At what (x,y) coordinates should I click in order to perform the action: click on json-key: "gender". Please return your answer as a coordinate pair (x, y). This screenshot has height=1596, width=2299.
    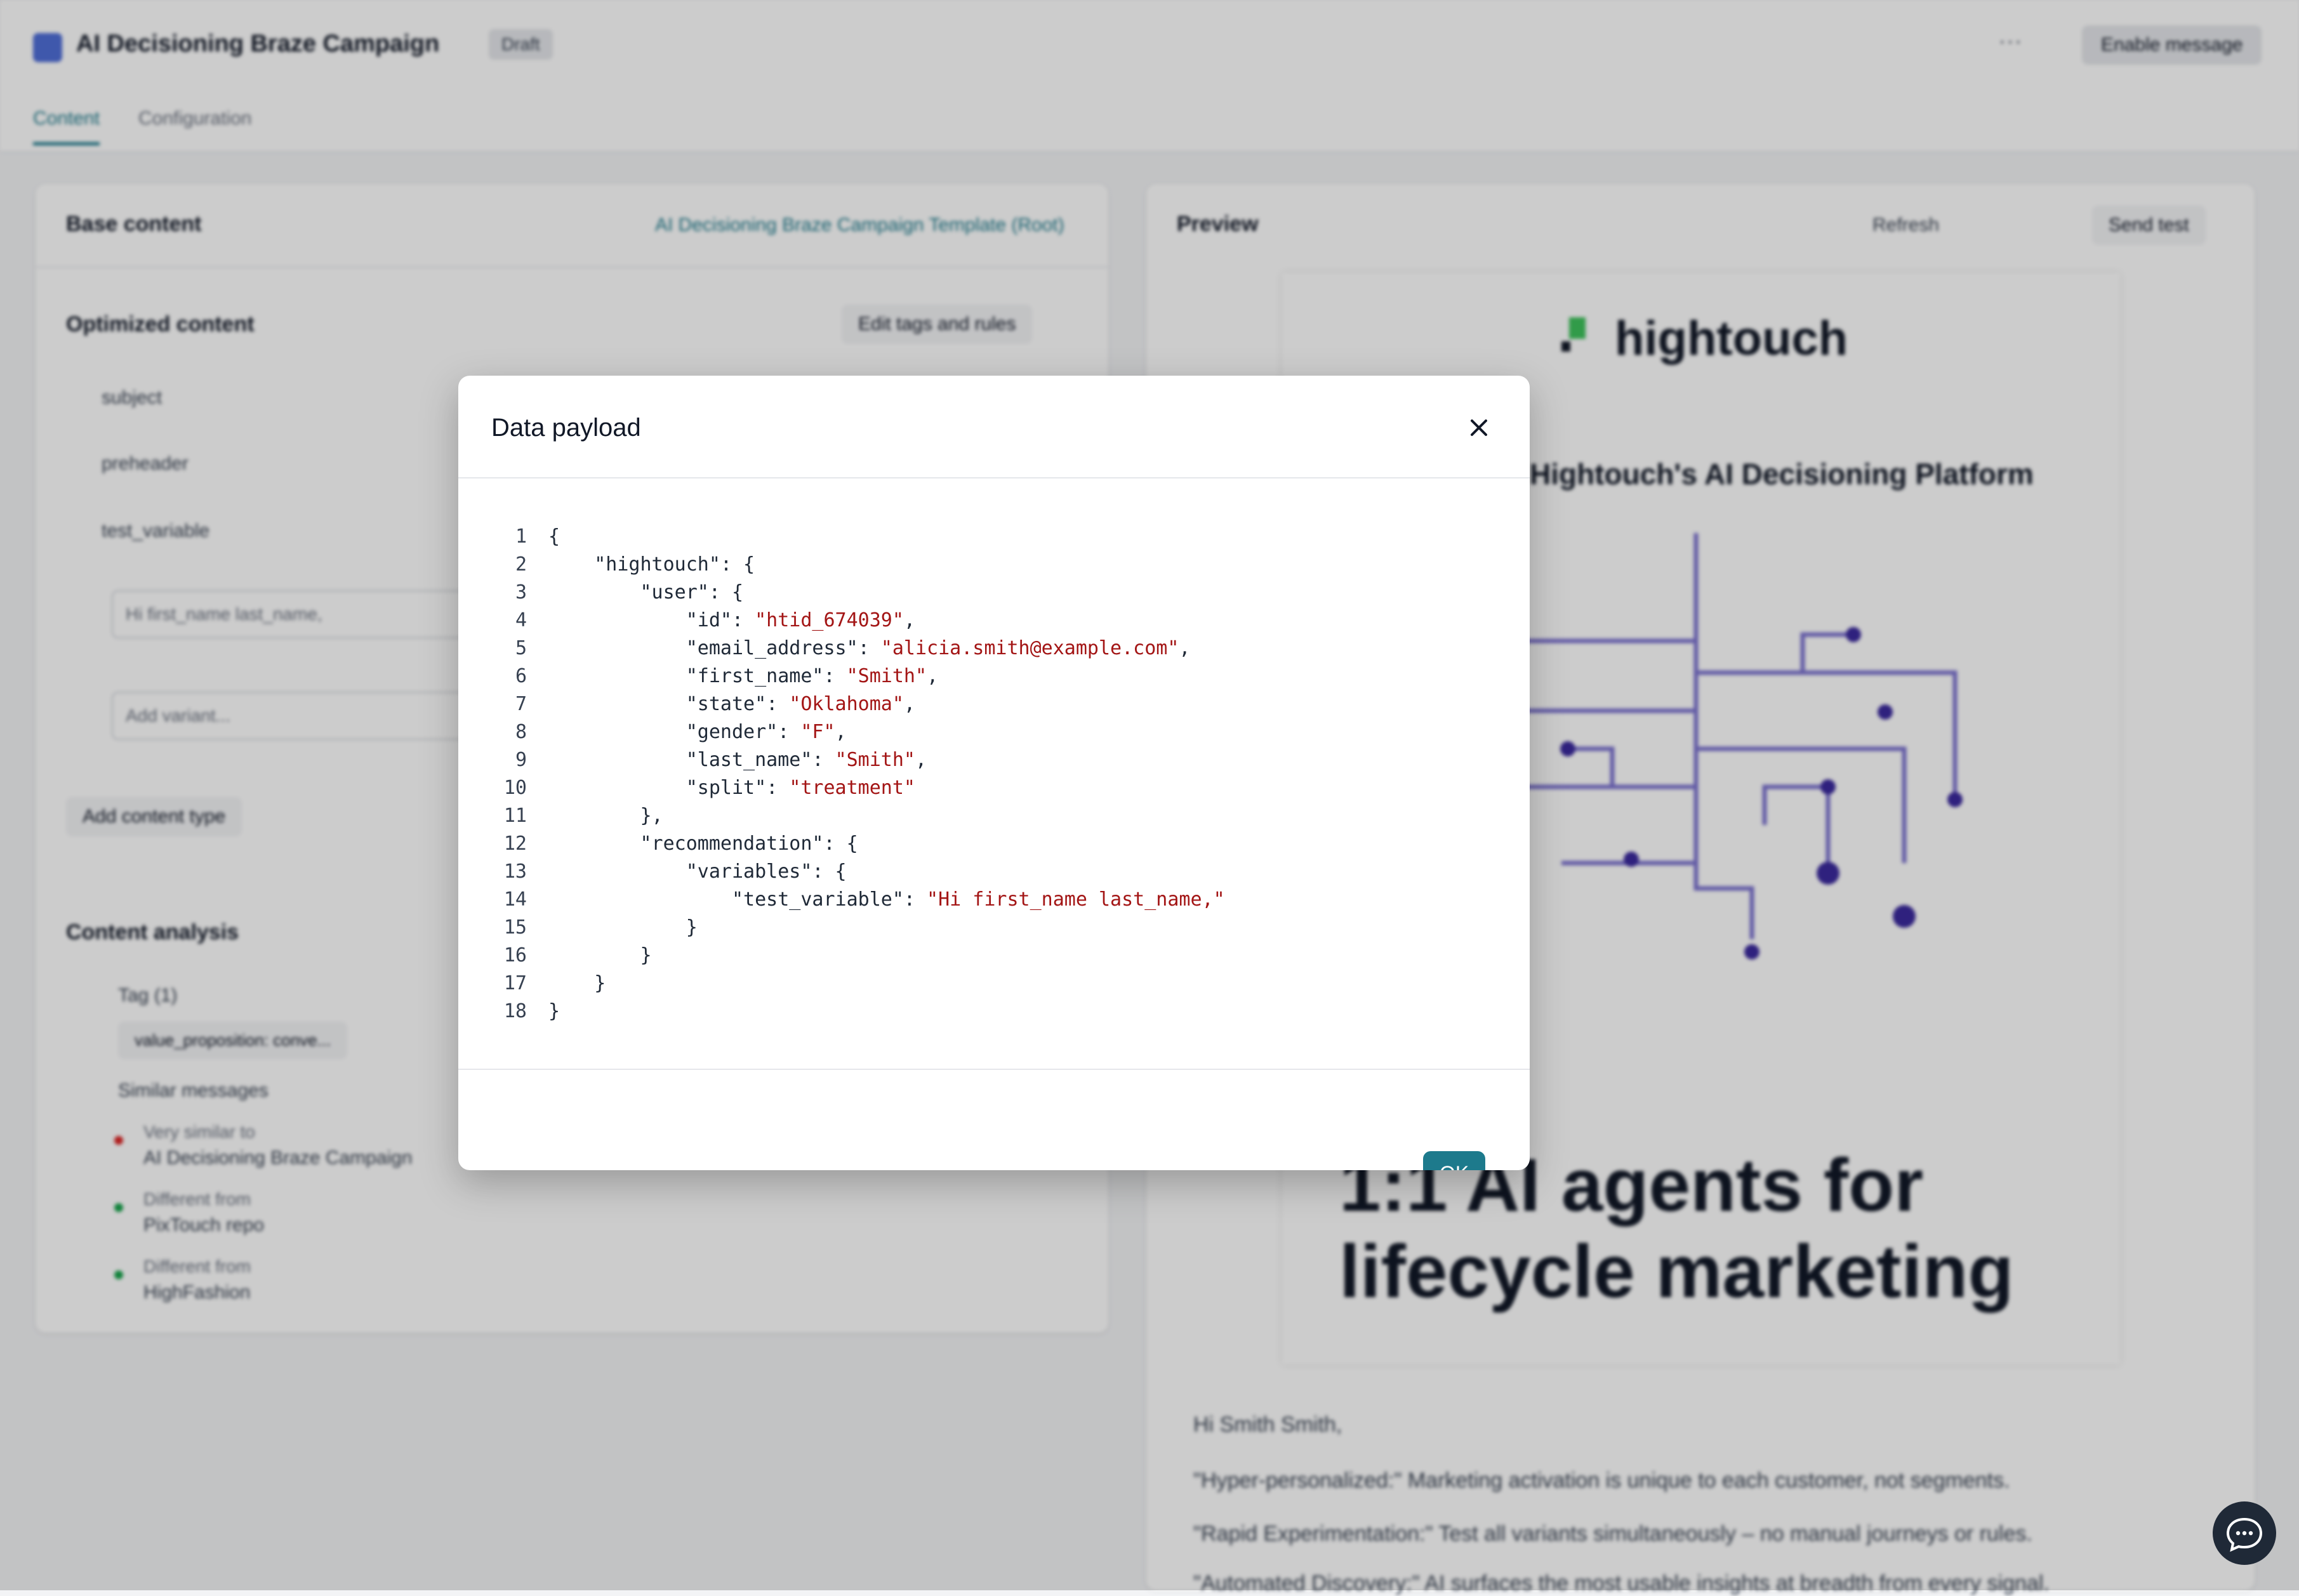
    Looking at the image, I should click on (732, 732).